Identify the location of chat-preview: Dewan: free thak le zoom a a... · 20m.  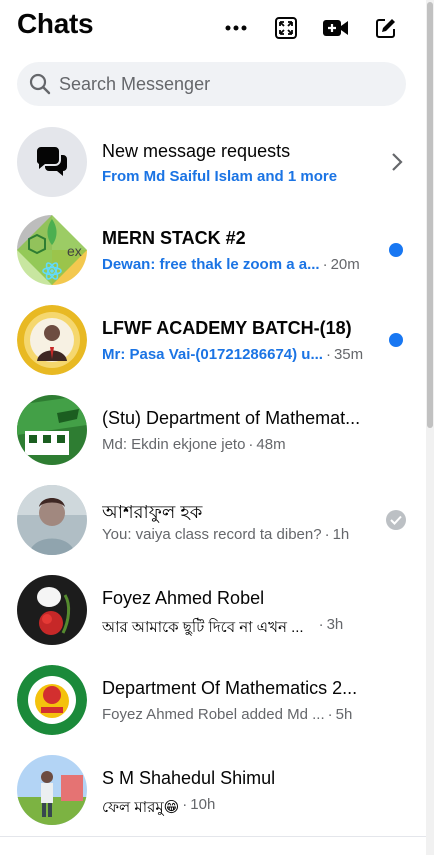
(231, 264).